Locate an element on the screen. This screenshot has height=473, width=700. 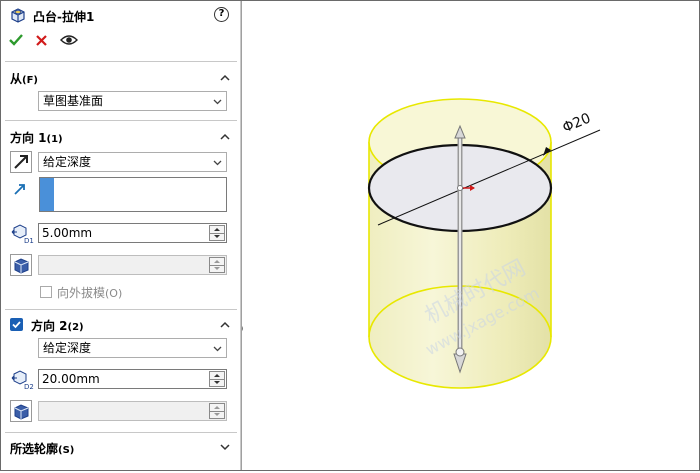
direction-vector-selection-box is located at coordinates (133, 194).